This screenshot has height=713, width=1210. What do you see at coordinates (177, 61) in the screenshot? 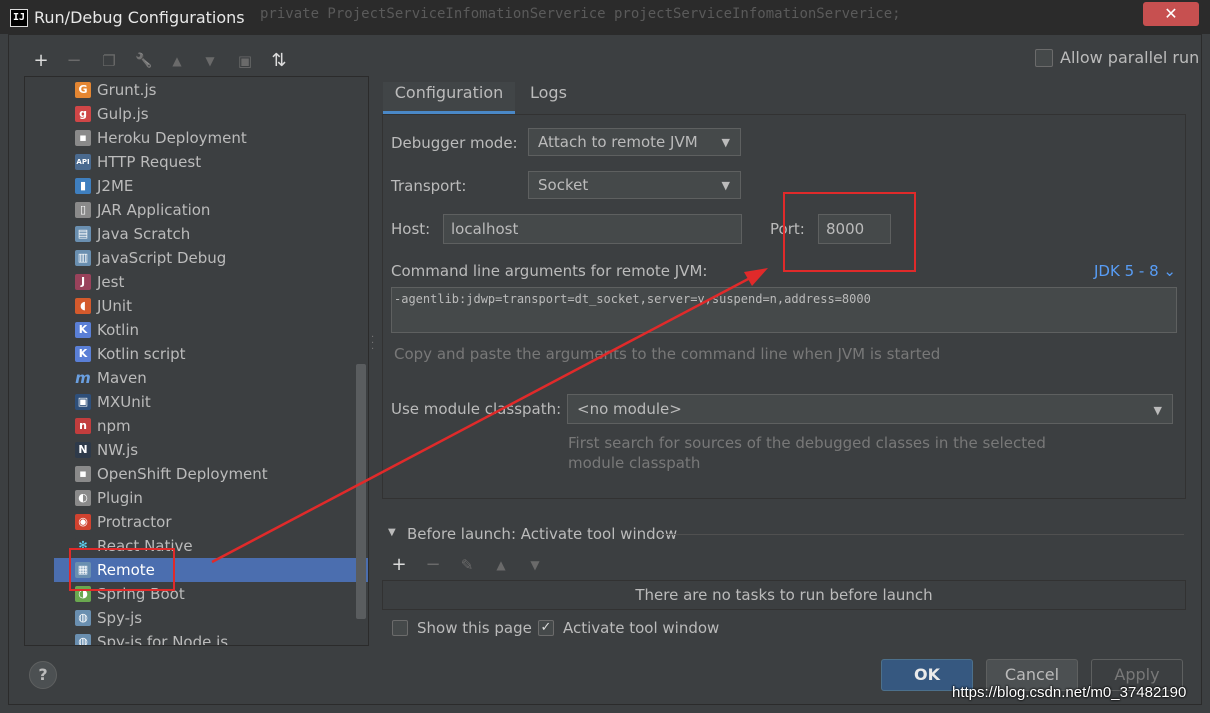
I see `move-up-icon: ▲` at bounding box center [177, 61].